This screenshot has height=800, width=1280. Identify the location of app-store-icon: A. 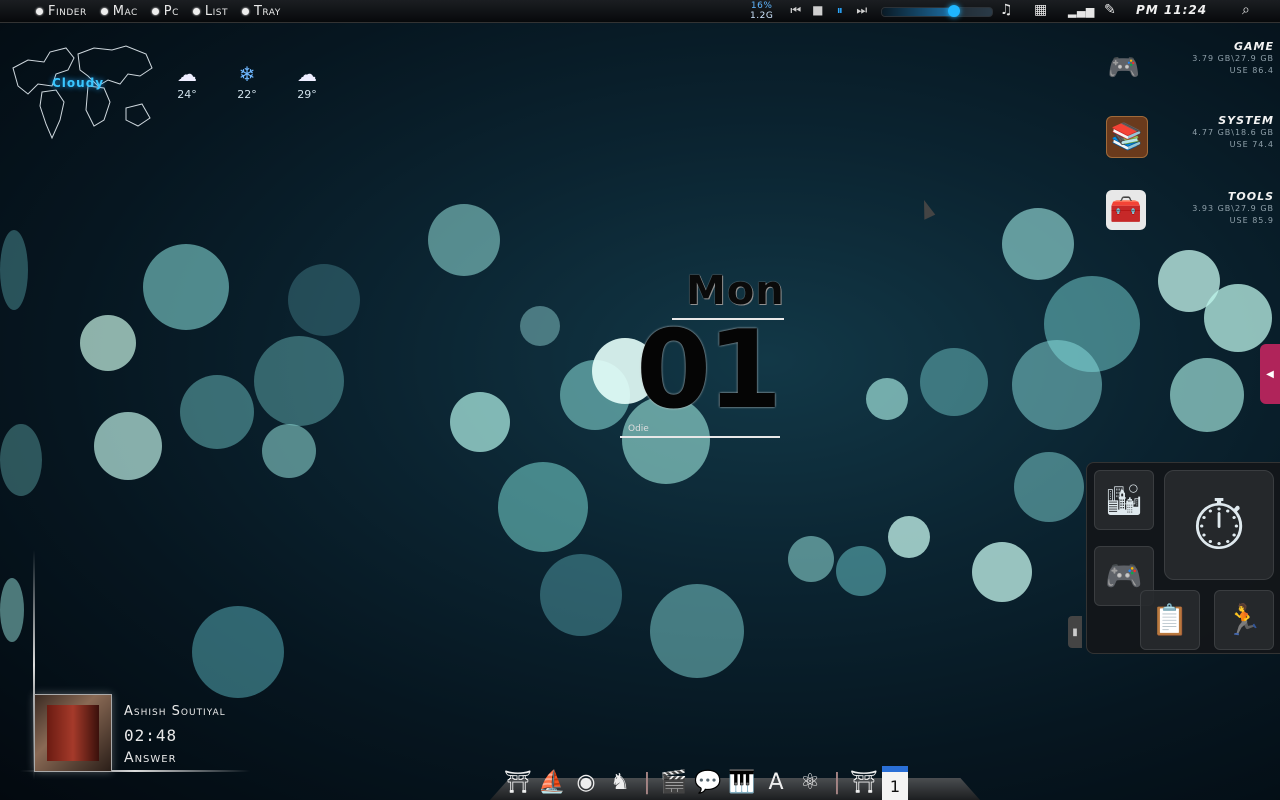
(776, 782).